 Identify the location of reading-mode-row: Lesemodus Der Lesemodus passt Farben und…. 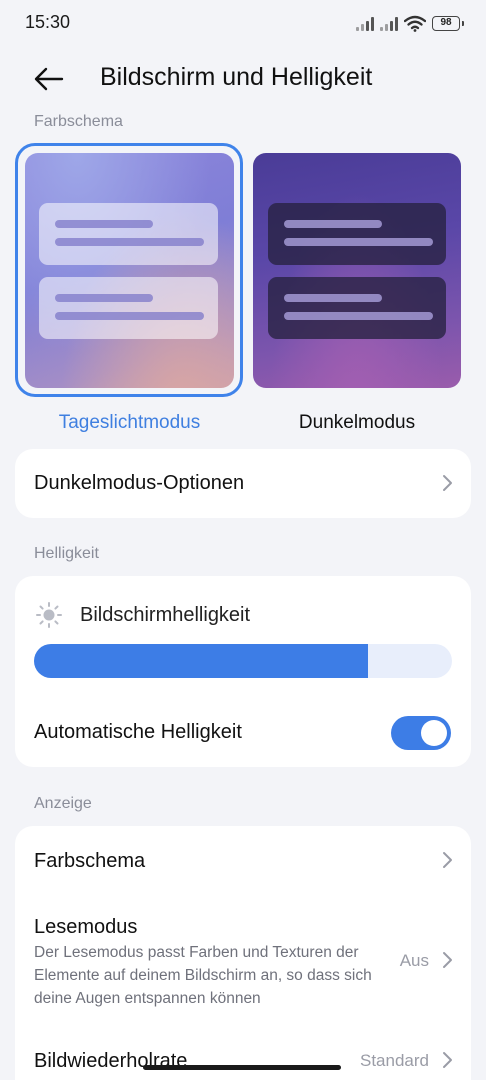
(243, 958).